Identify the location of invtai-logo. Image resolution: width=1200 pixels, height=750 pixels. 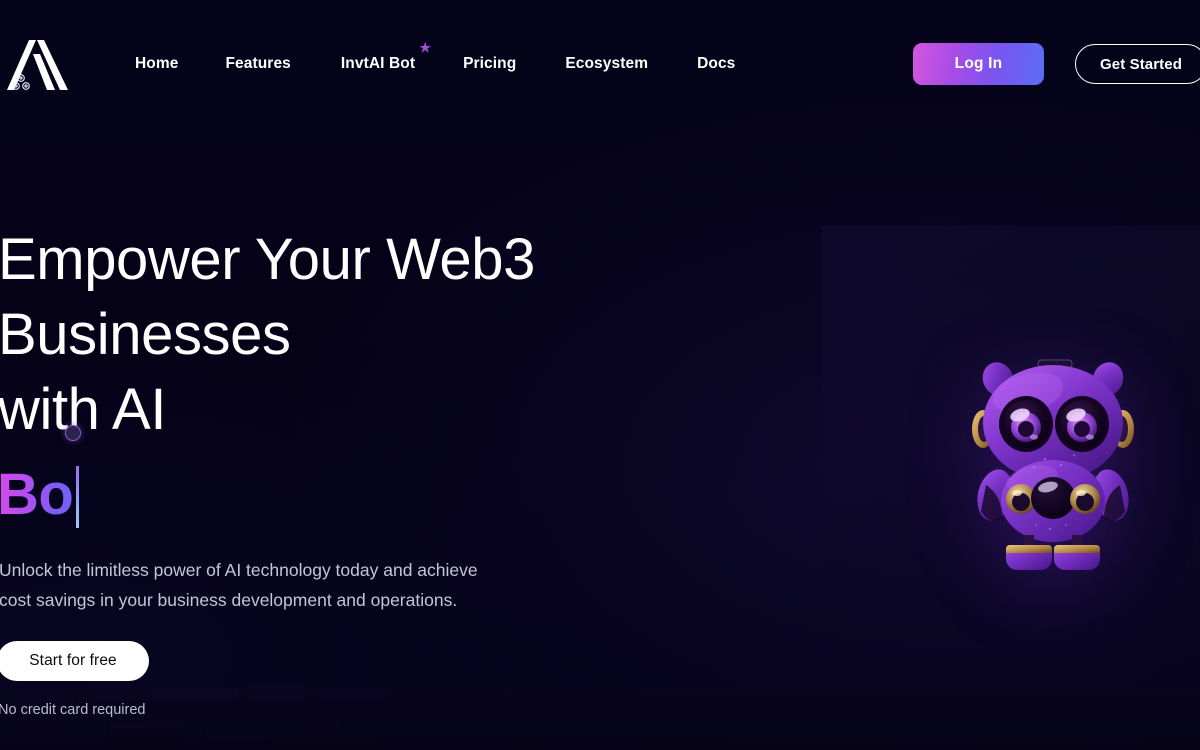
(38, 64).